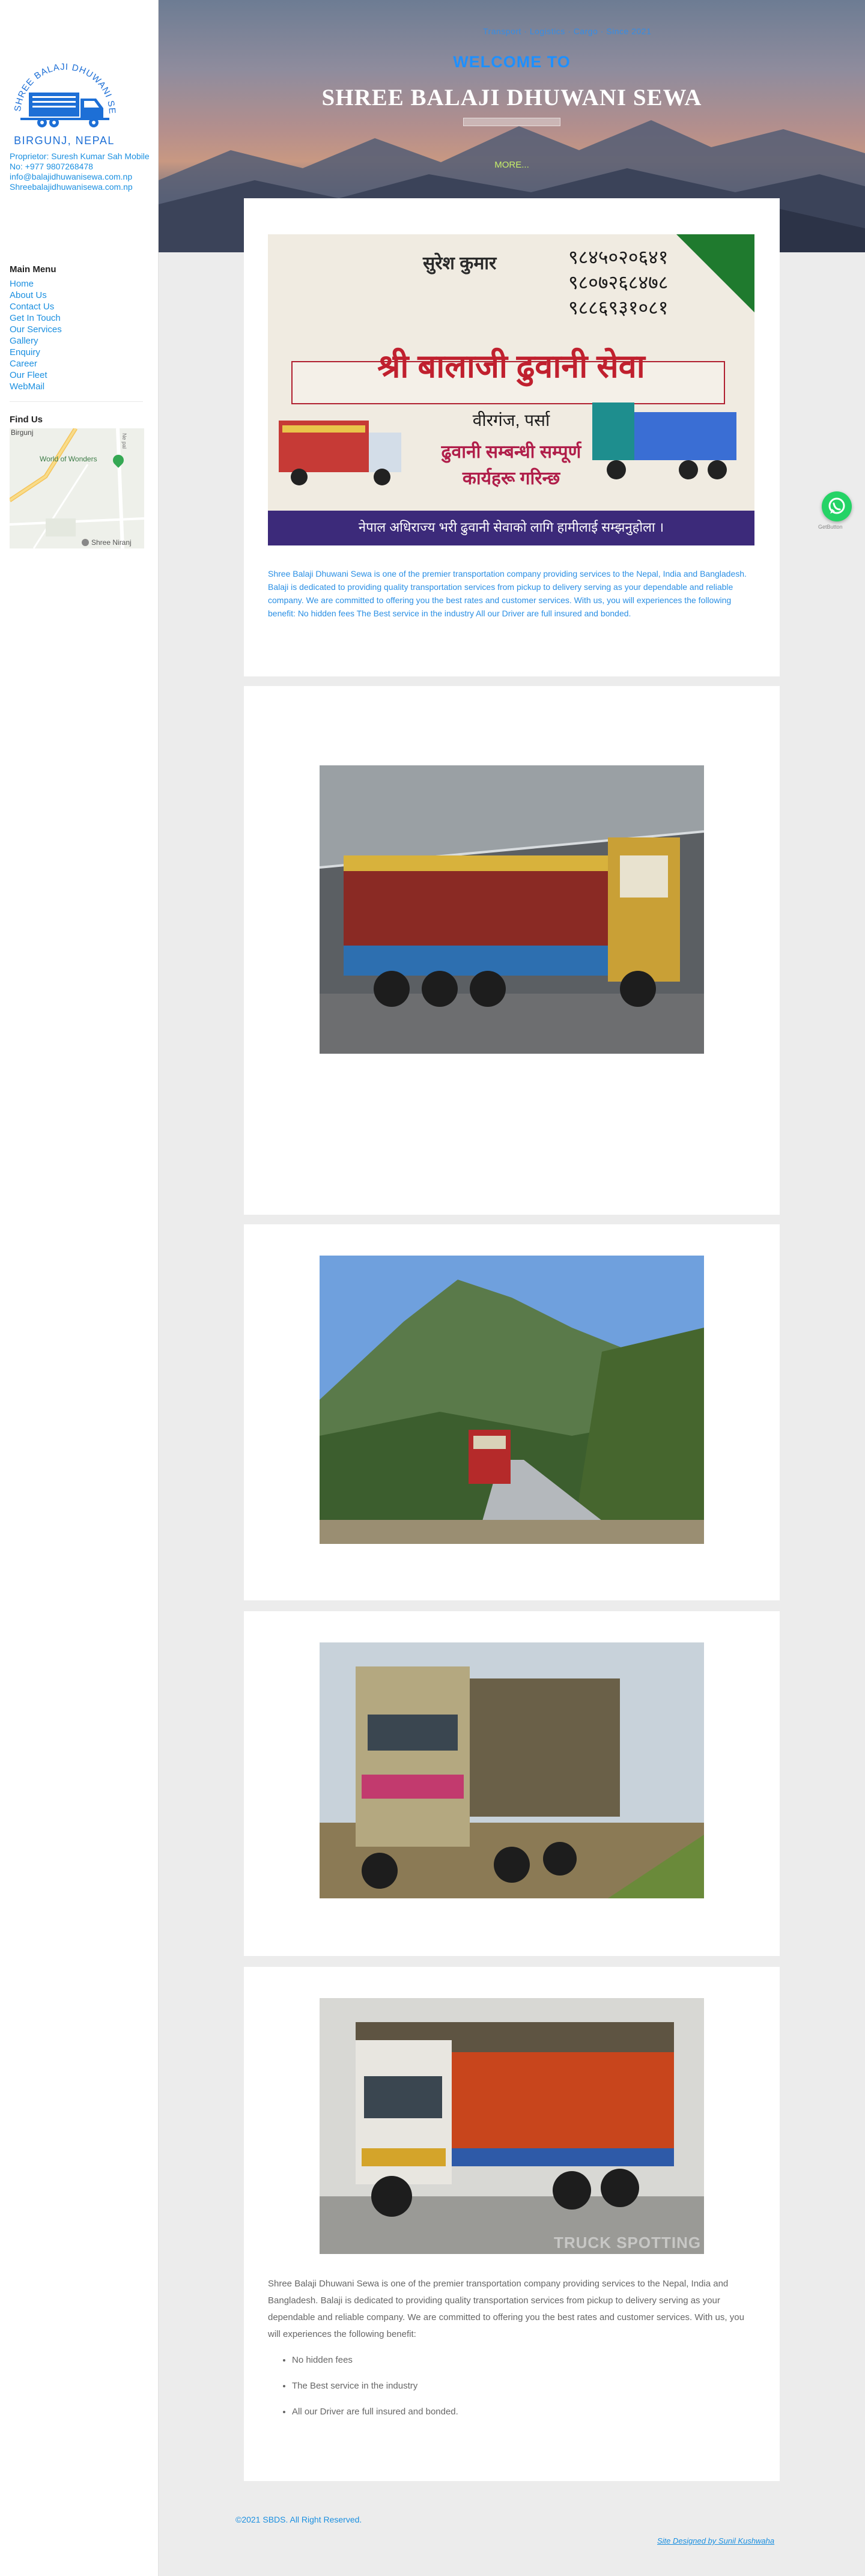 The image size is (865, 2576). What do you see at coordinates (84, 187) in the screenshot?
I see `contact-website: Shreebalajidhuwanisewa.com.np` at bounding box center [84, 187].